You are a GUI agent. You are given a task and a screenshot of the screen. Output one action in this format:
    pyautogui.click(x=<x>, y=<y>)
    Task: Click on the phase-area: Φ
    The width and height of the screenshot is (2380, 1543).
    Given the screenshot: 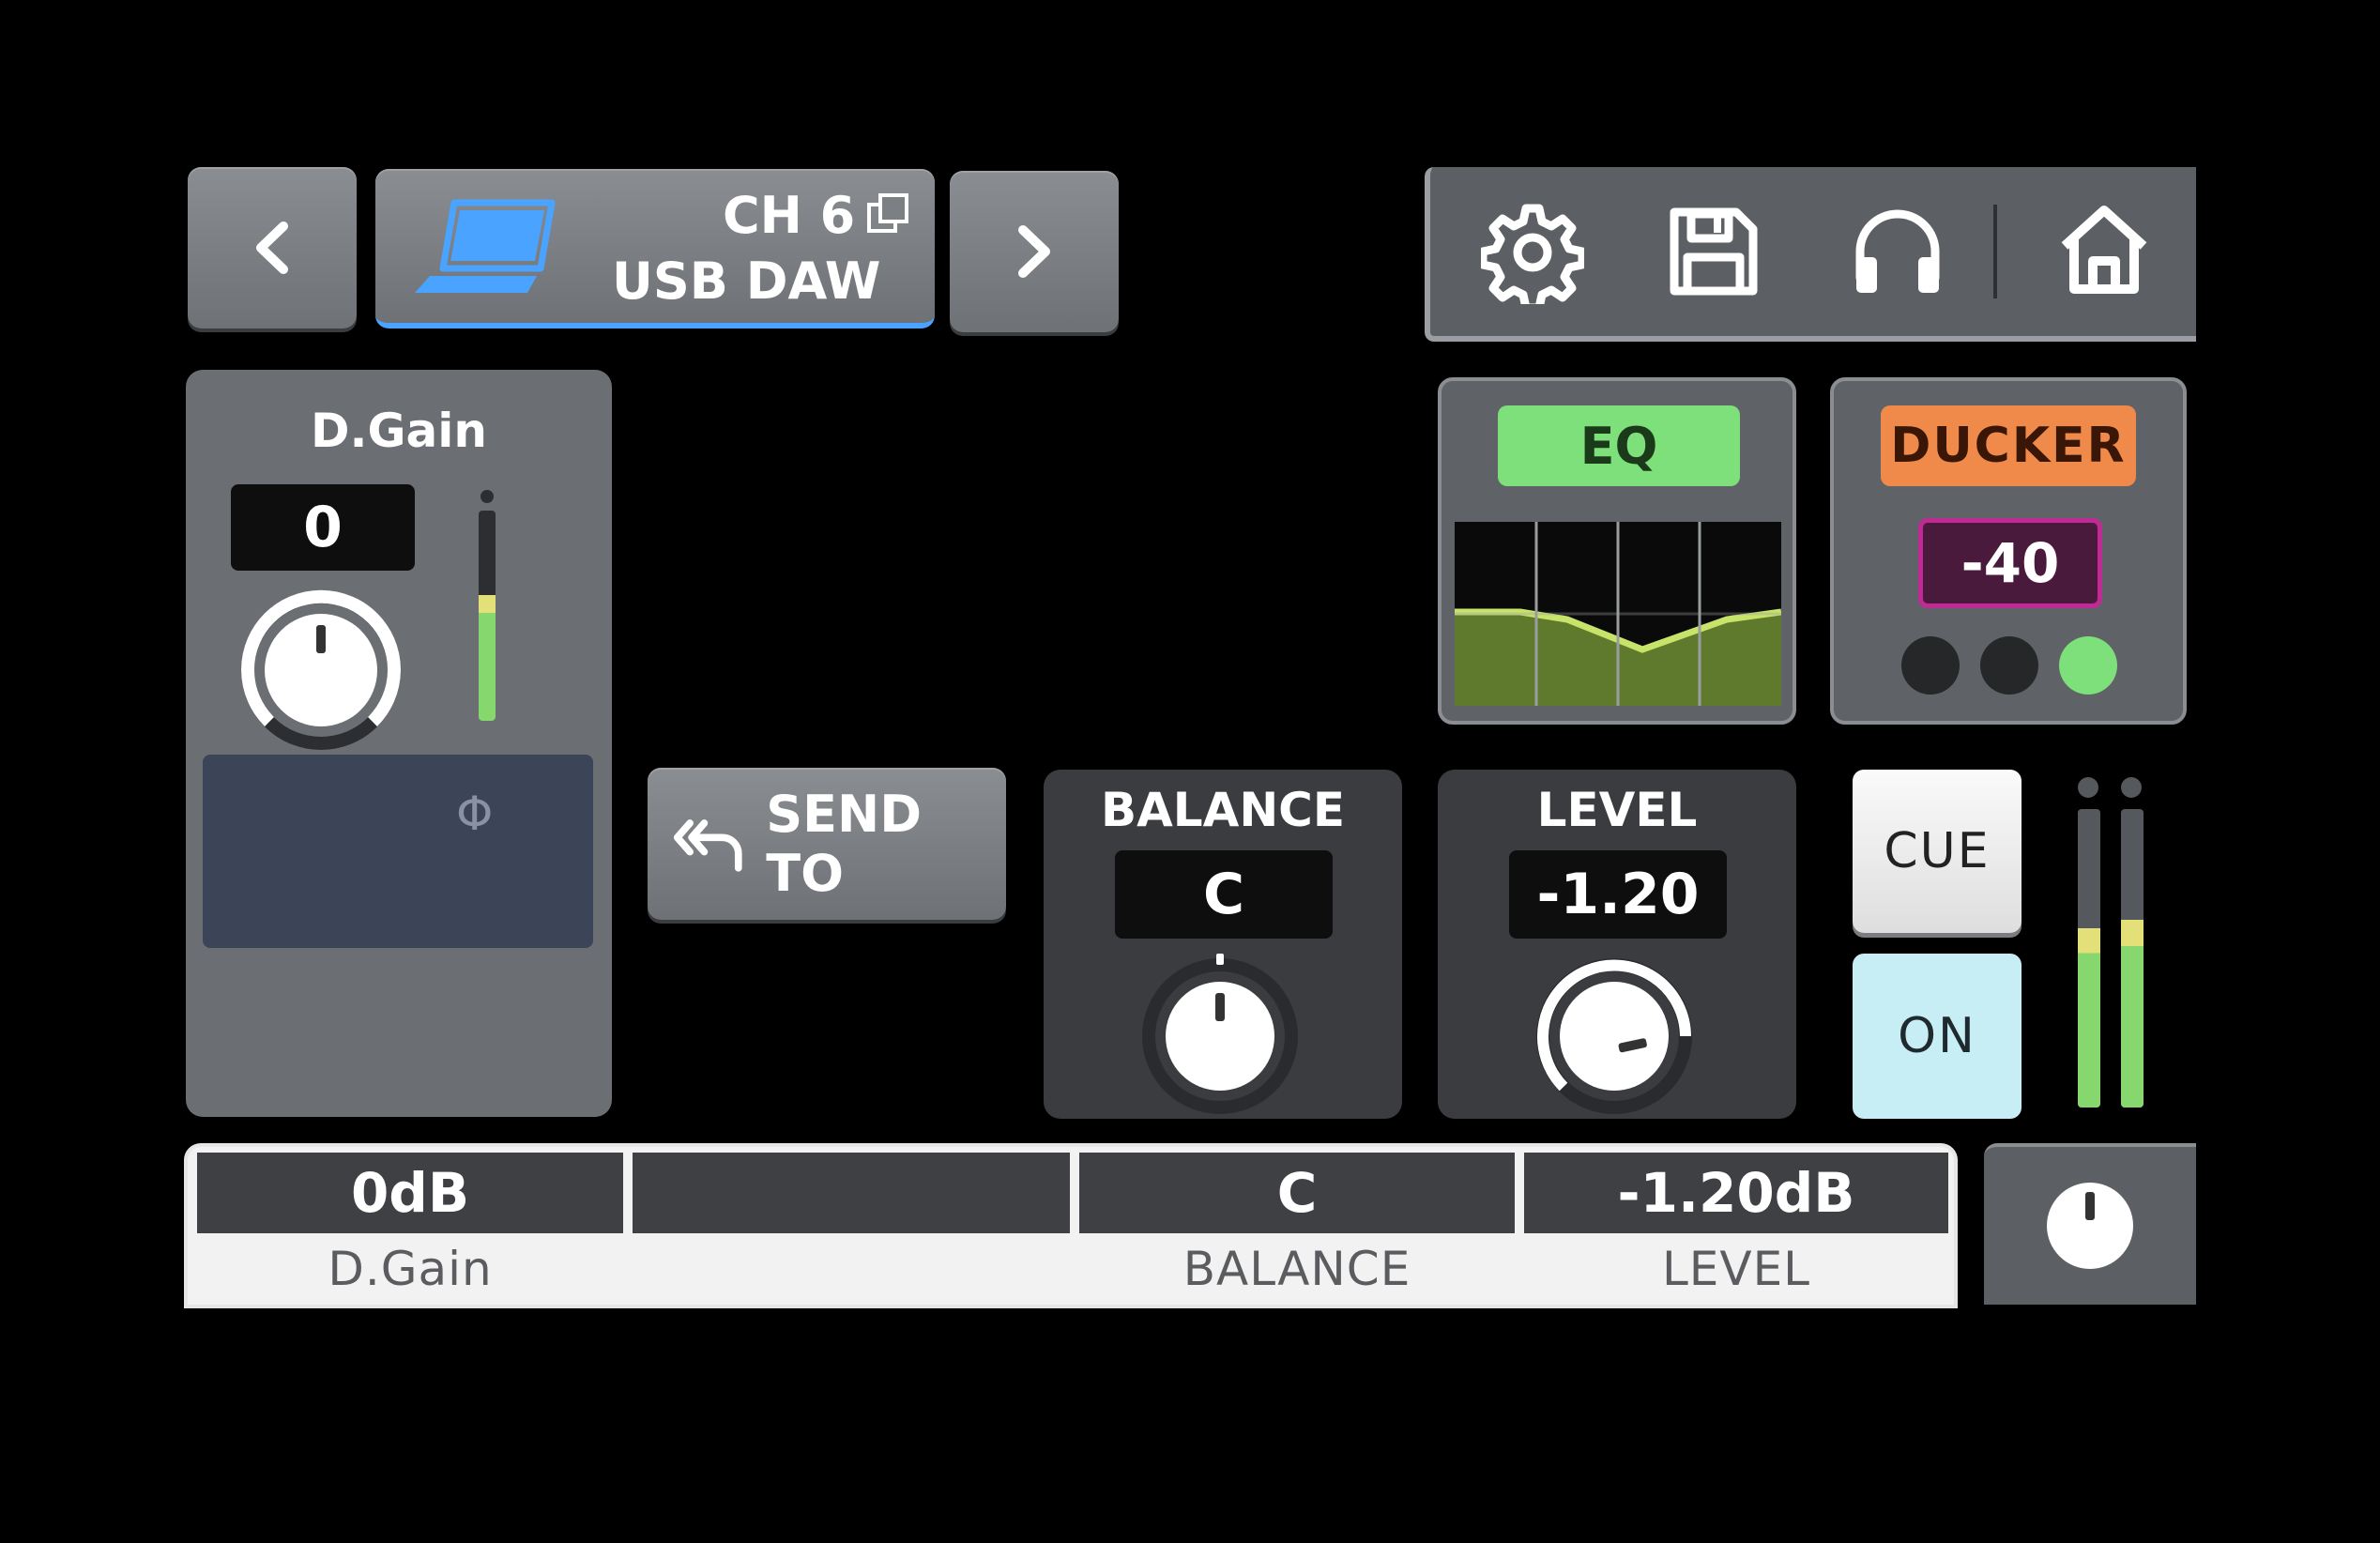 What is the action you would take?
    pyautogui.click(x=398, y=851)
    